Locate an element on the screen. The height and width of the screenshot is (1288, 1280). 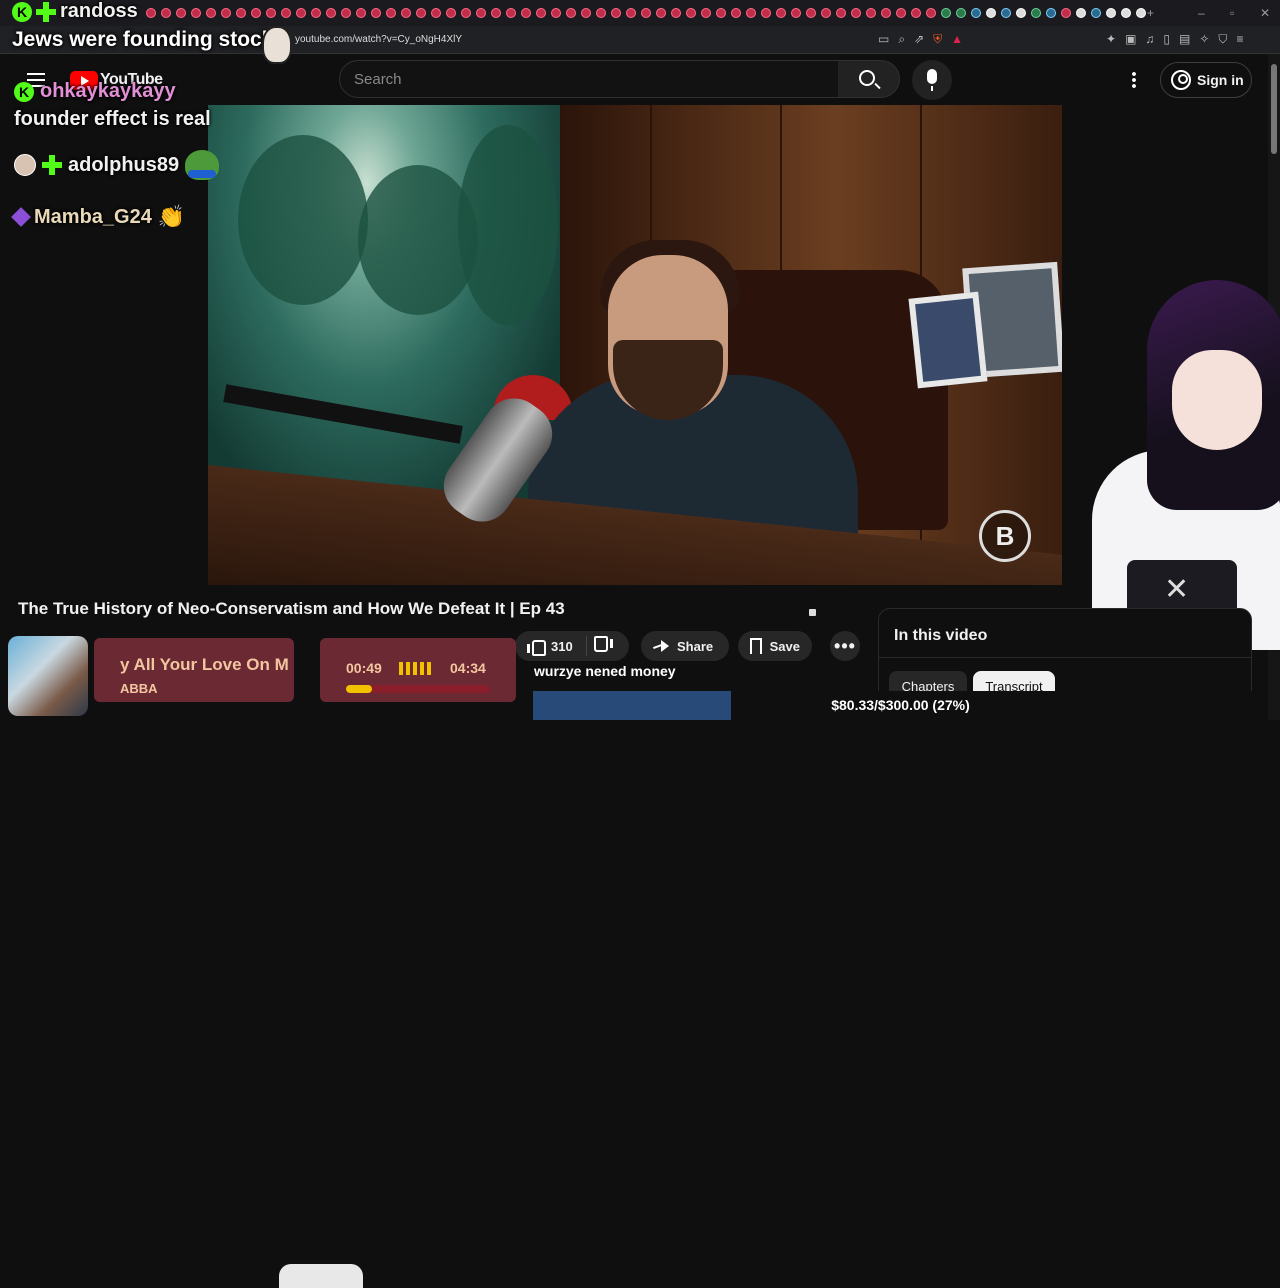
account-icon is located at coordinates (1181, 80).